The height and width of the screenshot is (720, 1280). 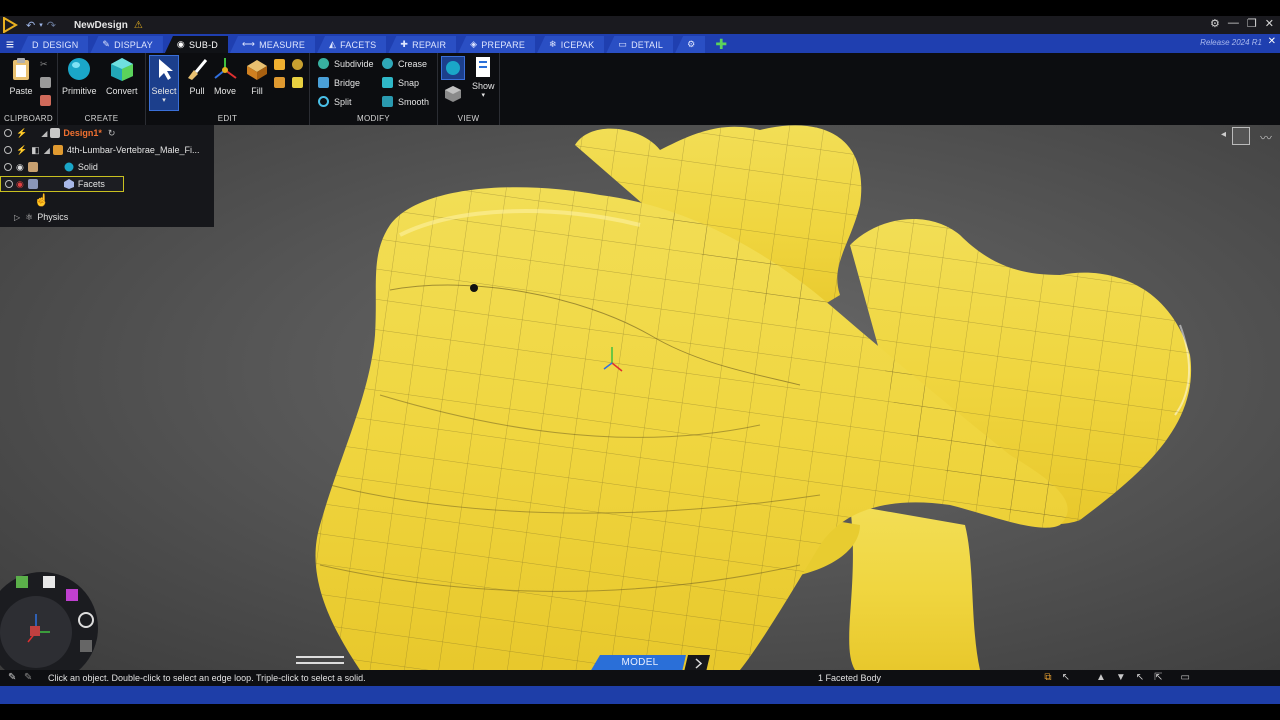 I want to click on tool-option-icon, so click(x=297, y=64).